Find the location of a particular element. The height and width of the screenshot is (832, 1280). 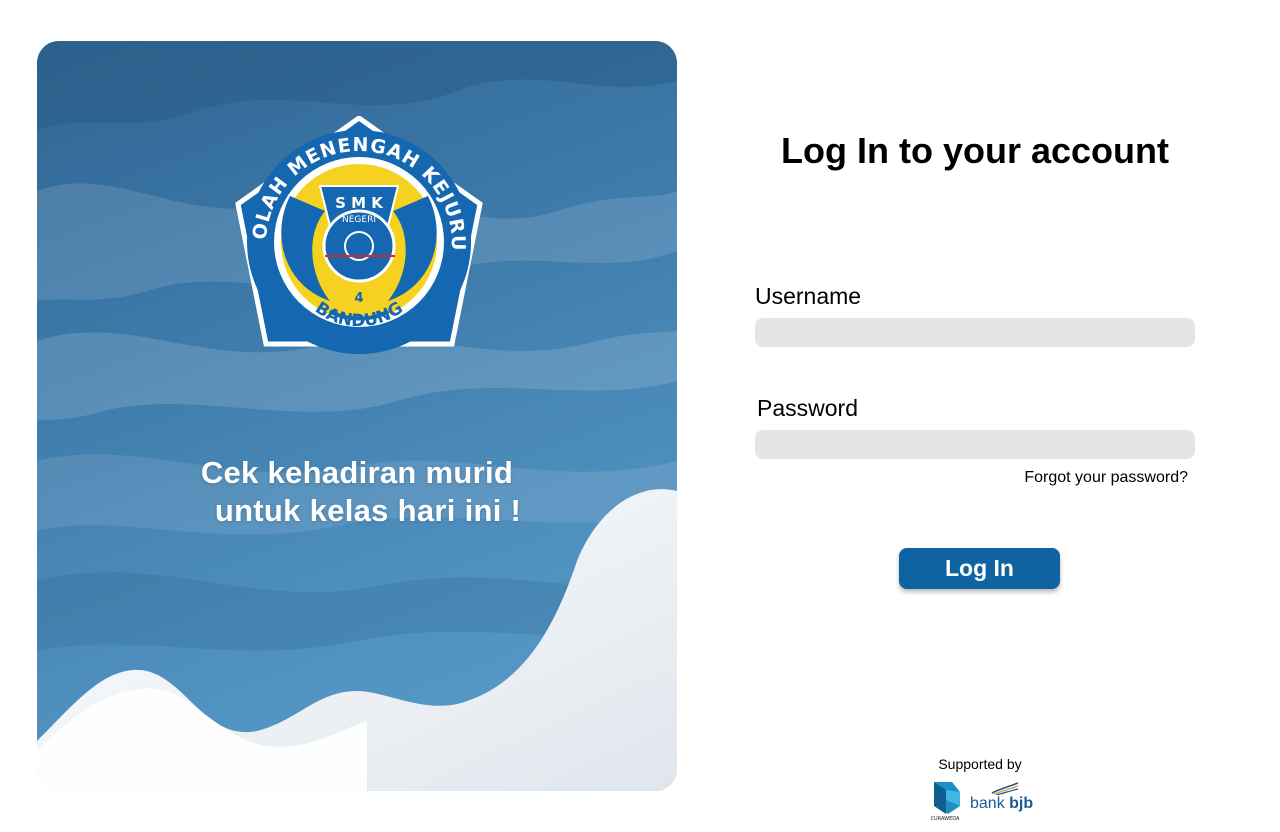

forgot-password-link: Forgot your password? is located at coordinates (1106, 478).